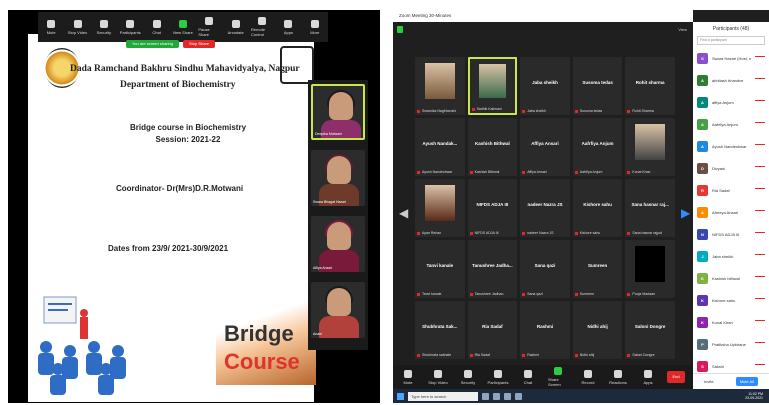  I want to click on view-button: View, so click(682, 29).